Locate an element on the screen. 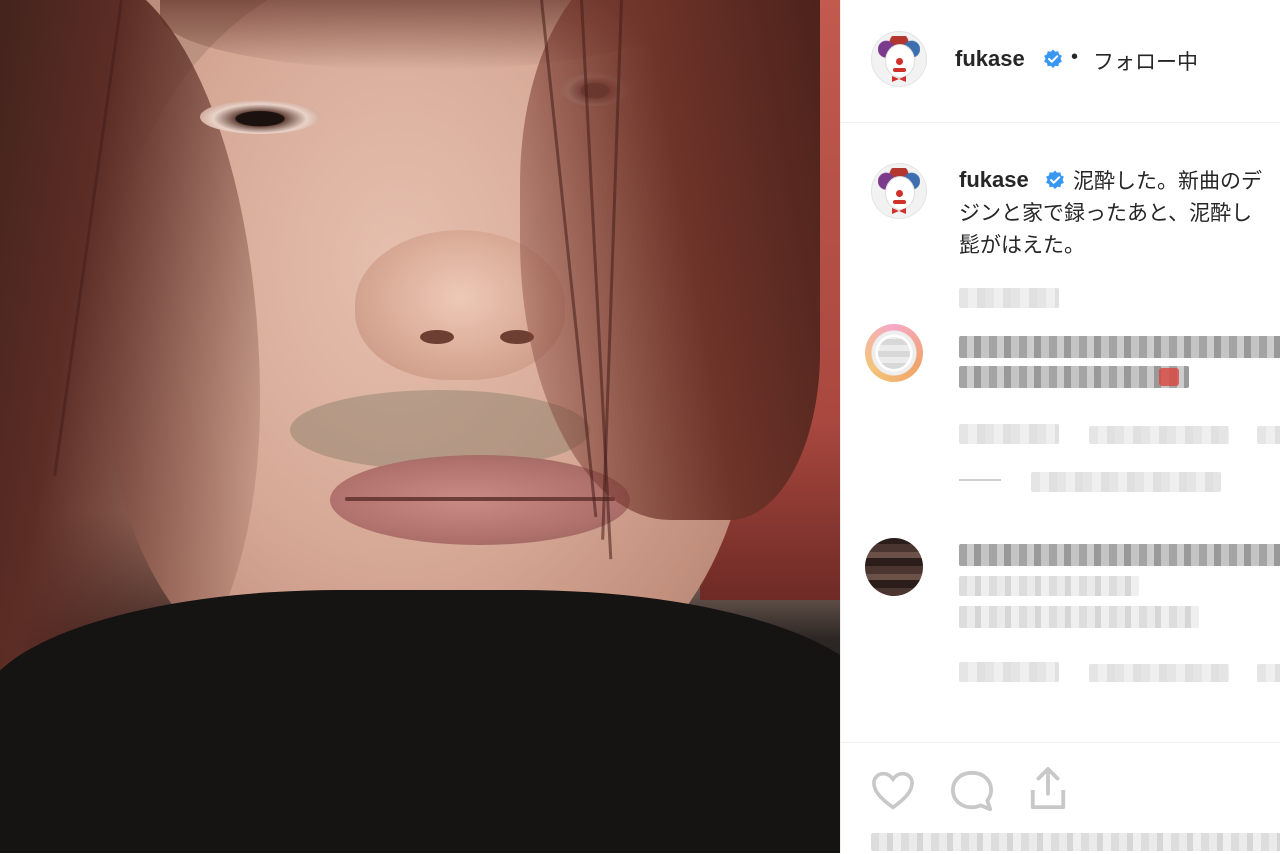  comment-icon is located at coordinates (972, 791).